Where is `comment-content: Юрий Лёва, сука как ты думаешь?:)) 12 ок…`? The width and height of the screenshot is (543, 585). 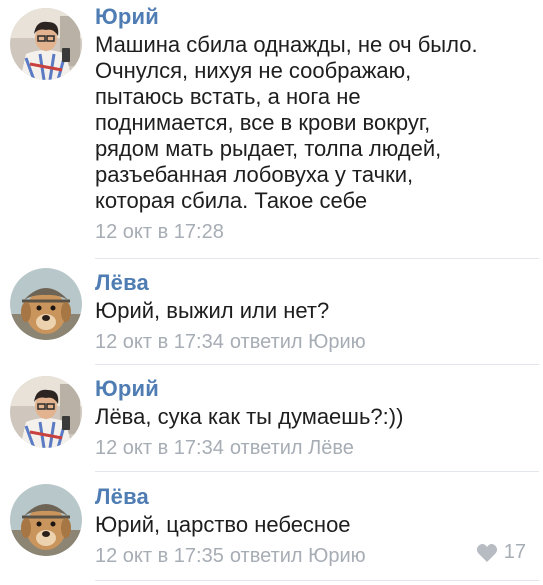
comment-content: Юрий Лёва, сука как ты думаешь?:)) 12 ок… is located at coordinates (314, 418).